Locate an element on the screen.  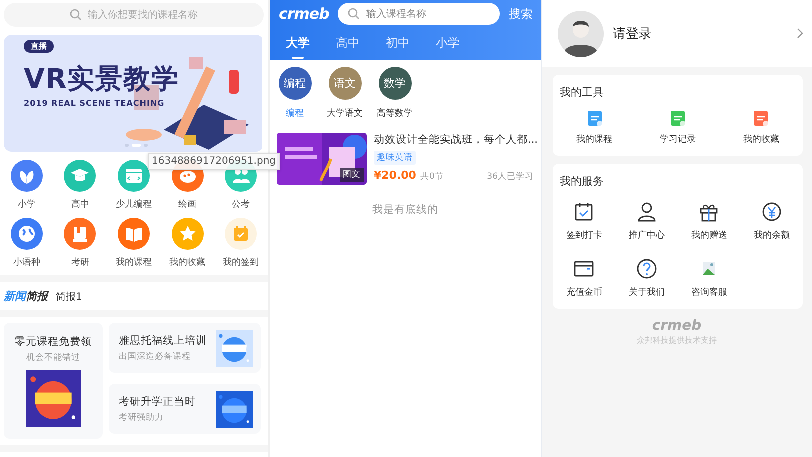
promo-card: 雅思托福线上培训 出国深造必备课程 is located at coordinates (185, 348).